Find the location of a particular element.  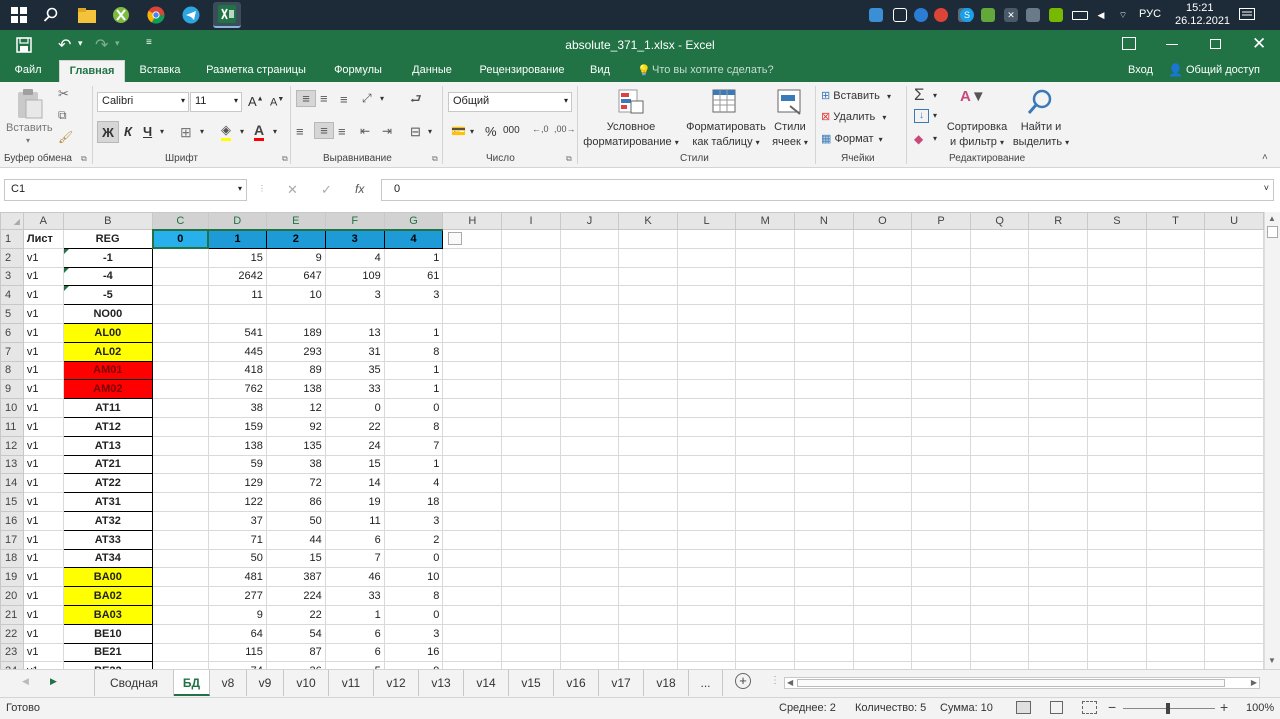

chrome-tray-icon is located at coordinates (941, 15).